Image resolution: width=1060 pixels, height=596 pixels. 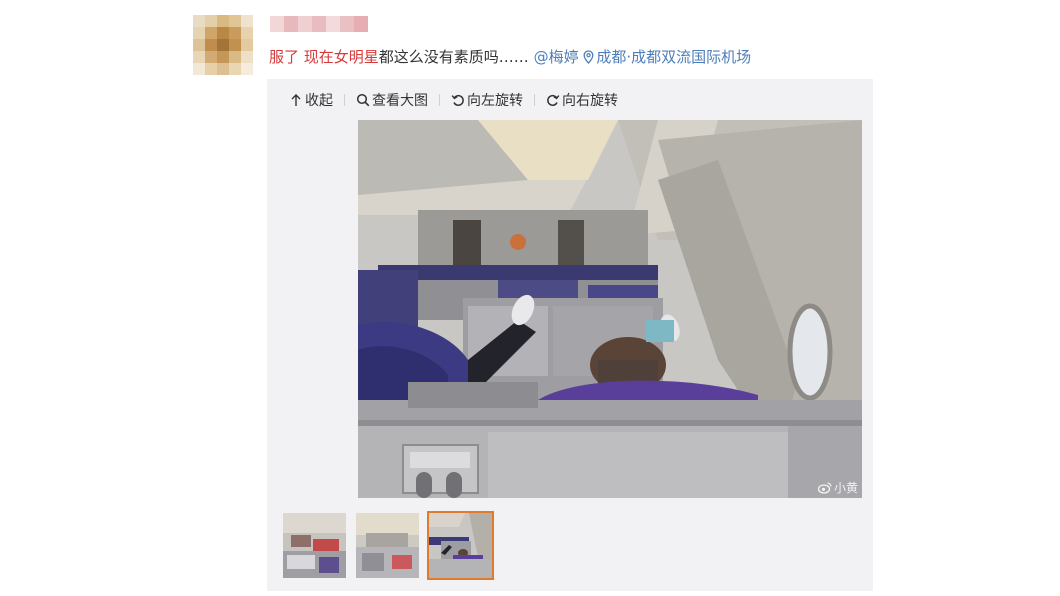 I want to click on rotate-left-icon, so click(x=457, y=100).